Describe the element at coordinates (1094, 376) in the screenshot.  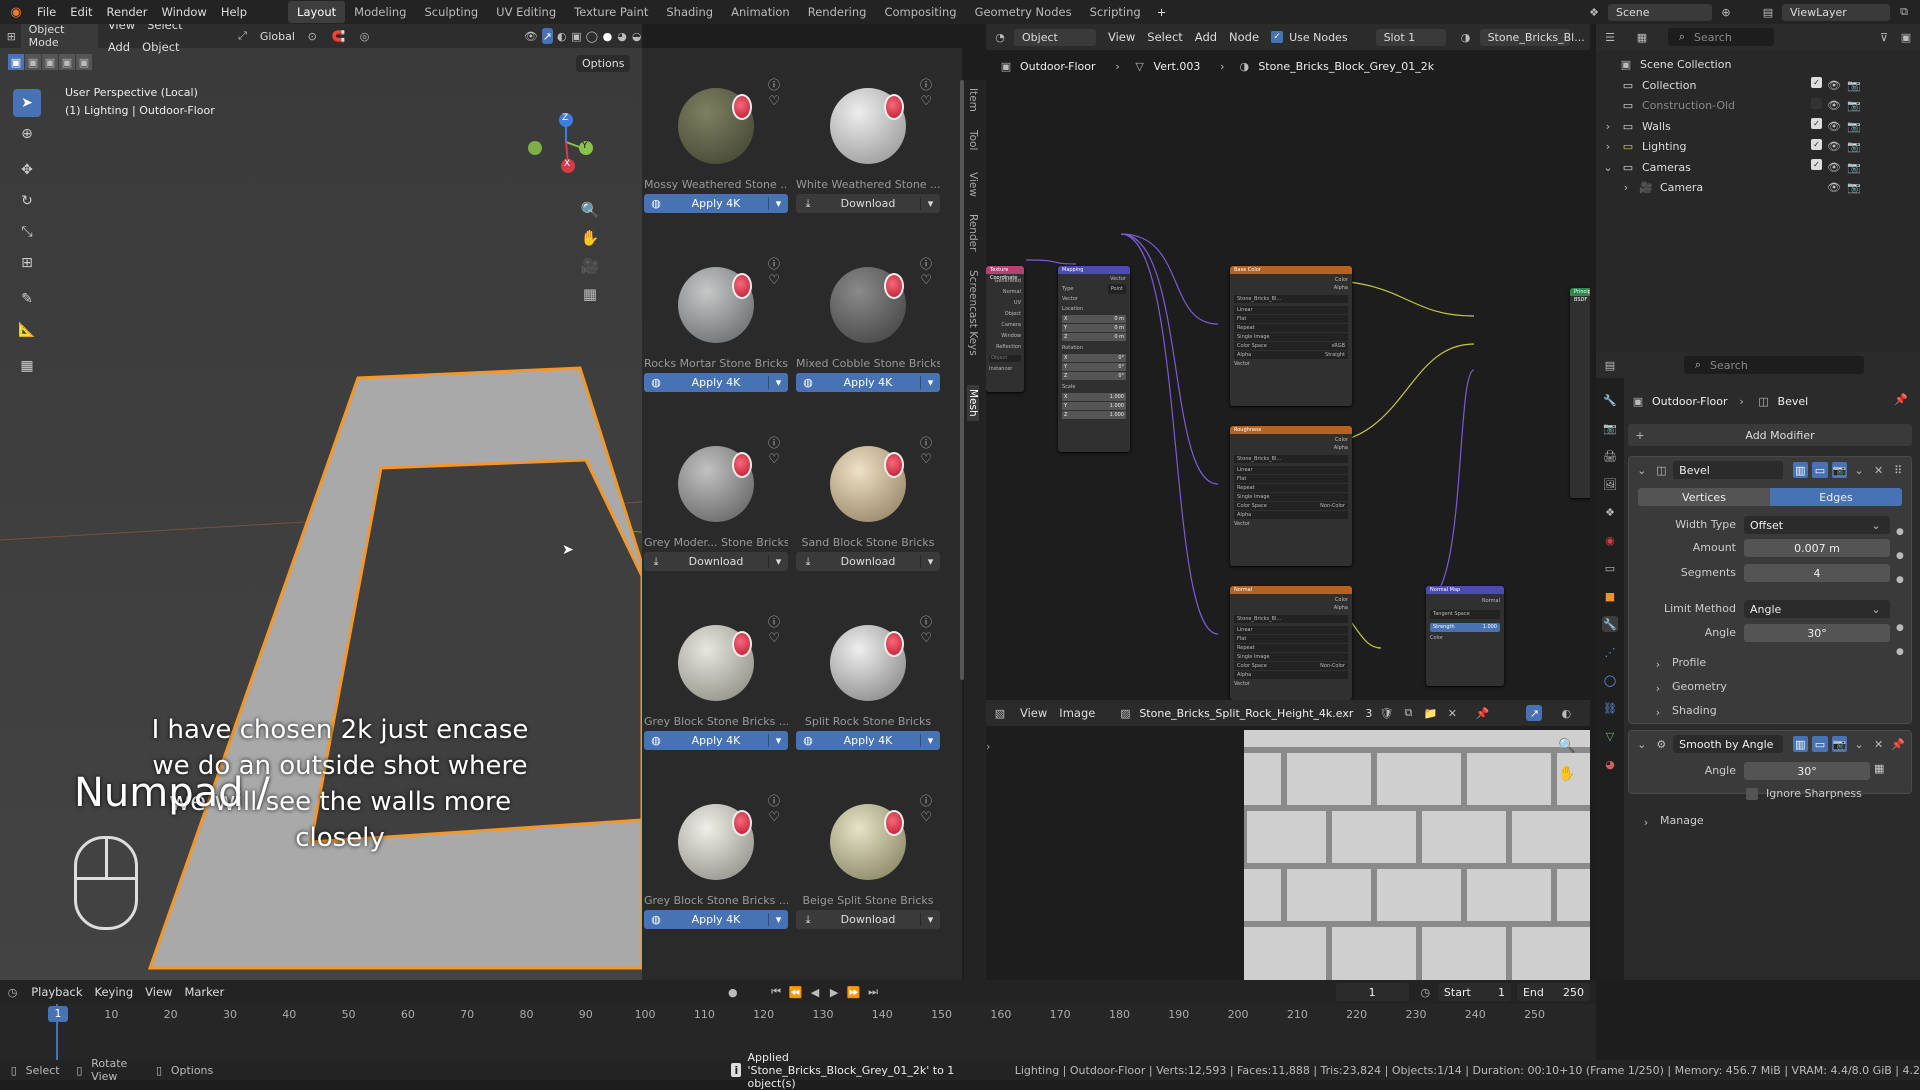
I see `mapping-field: Z 0°` at that location.